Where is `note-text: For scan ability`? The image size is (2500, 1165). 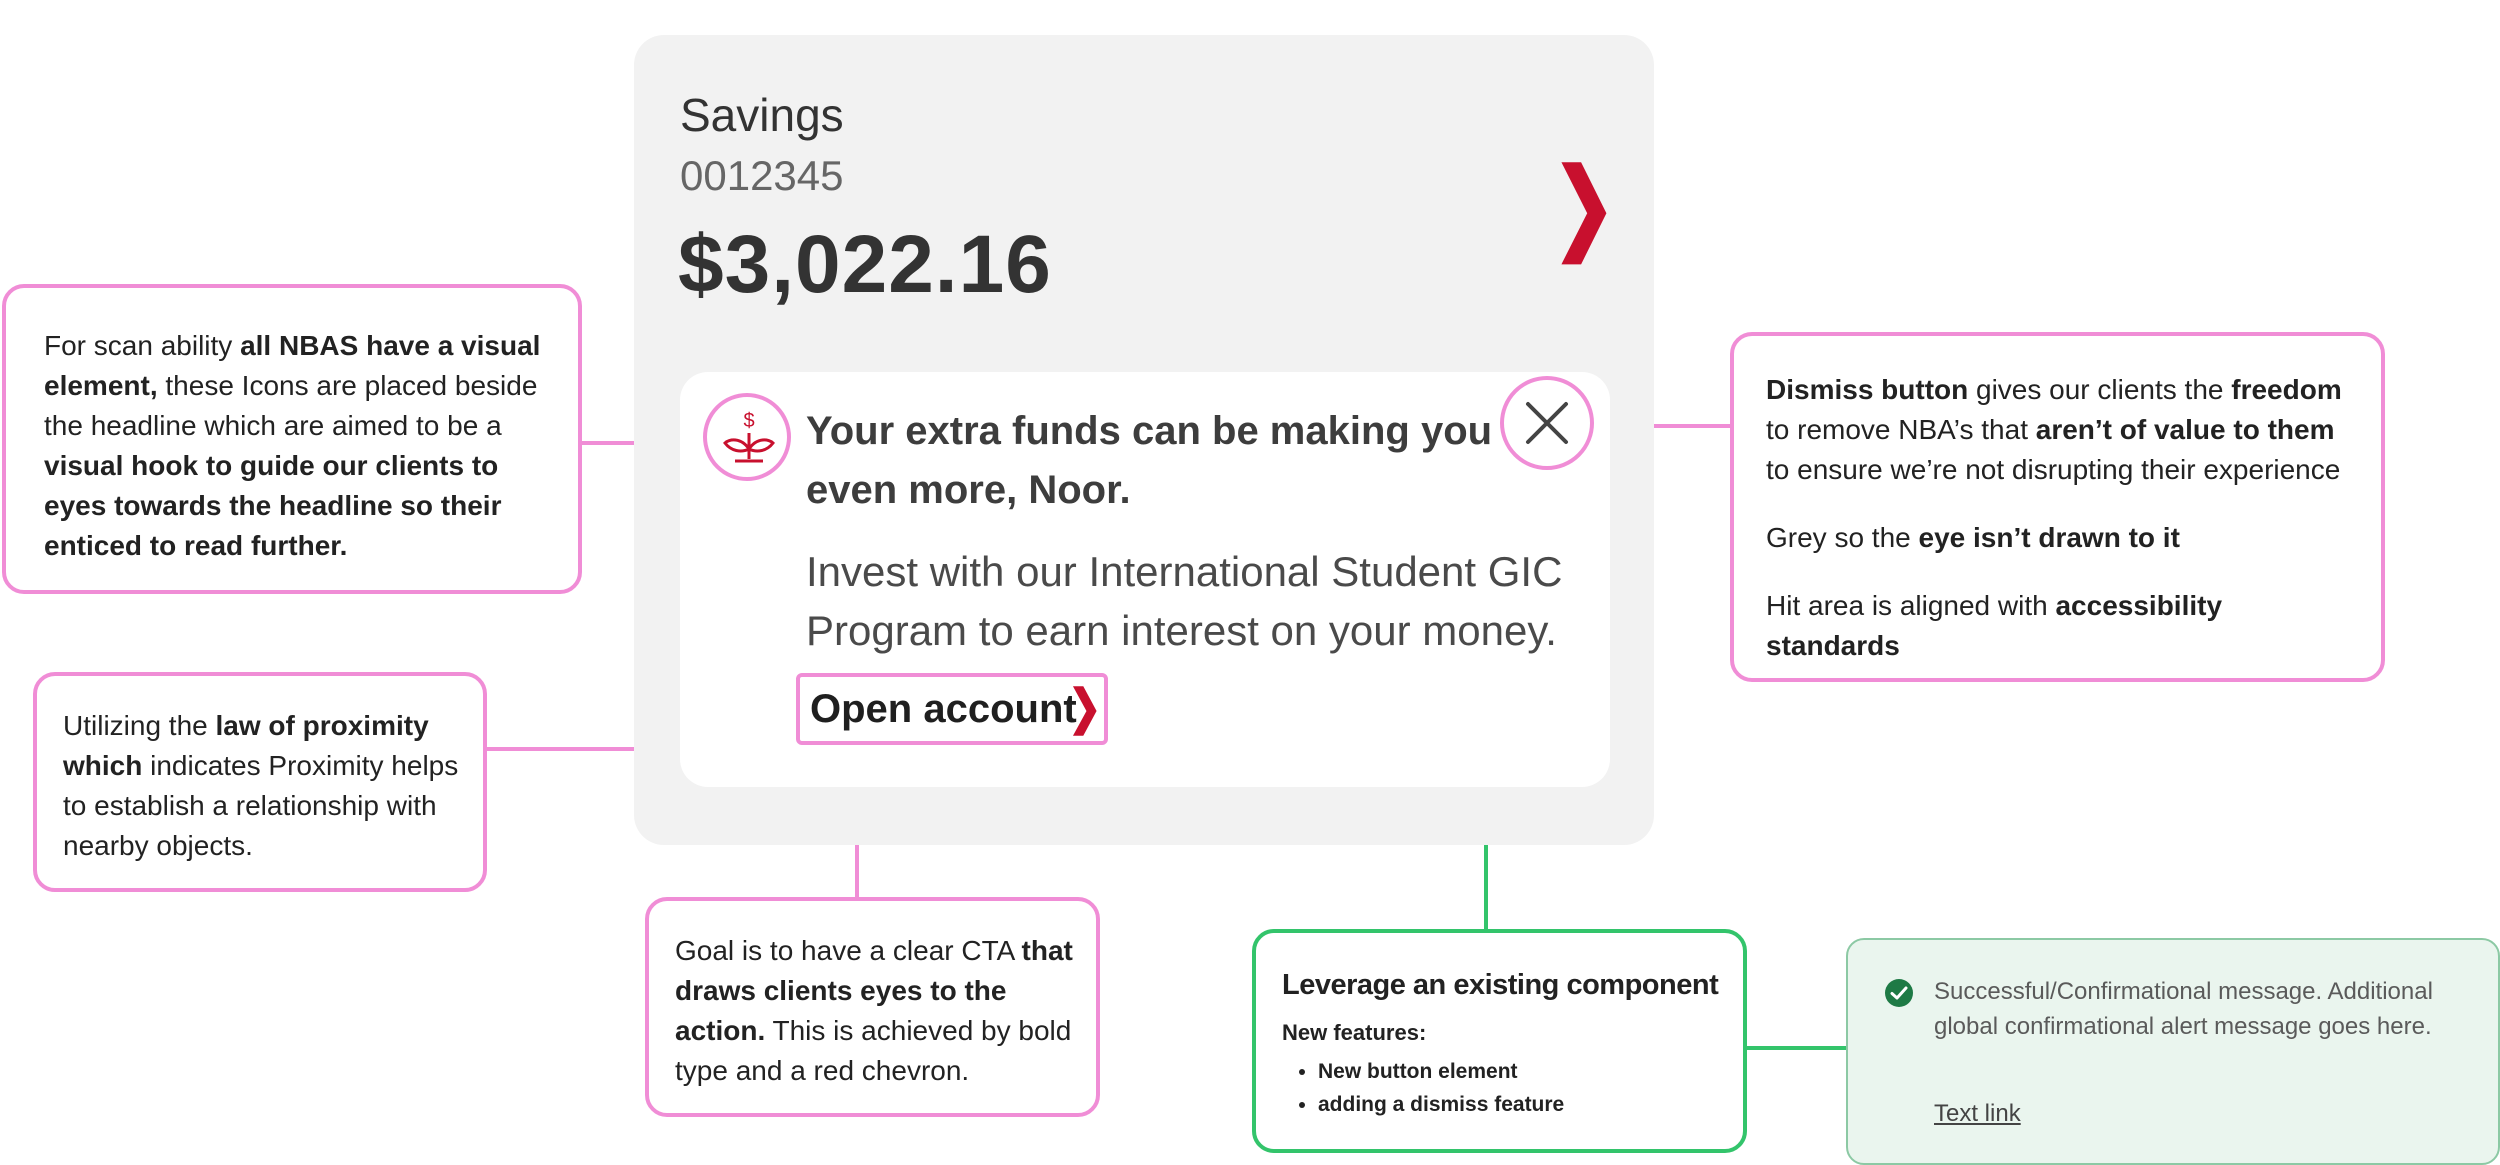
note-text: For scan ability is located at coordinates (142, 345).